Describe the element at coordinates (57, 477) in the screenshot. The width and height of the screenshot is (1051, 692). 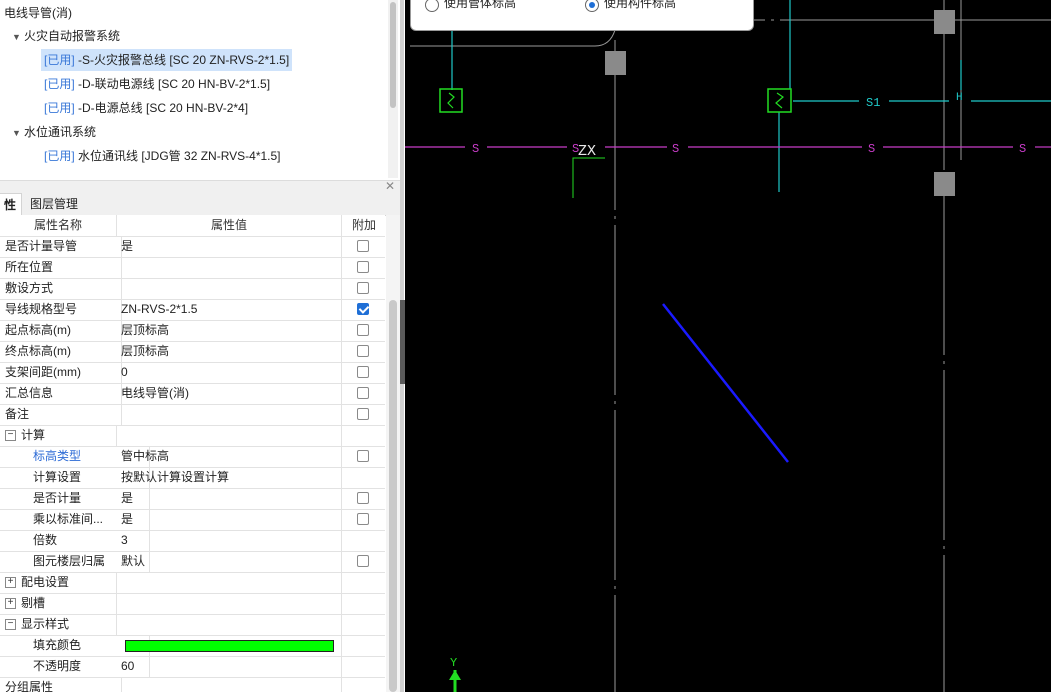
I see `property-label: 计算设置` at that location.